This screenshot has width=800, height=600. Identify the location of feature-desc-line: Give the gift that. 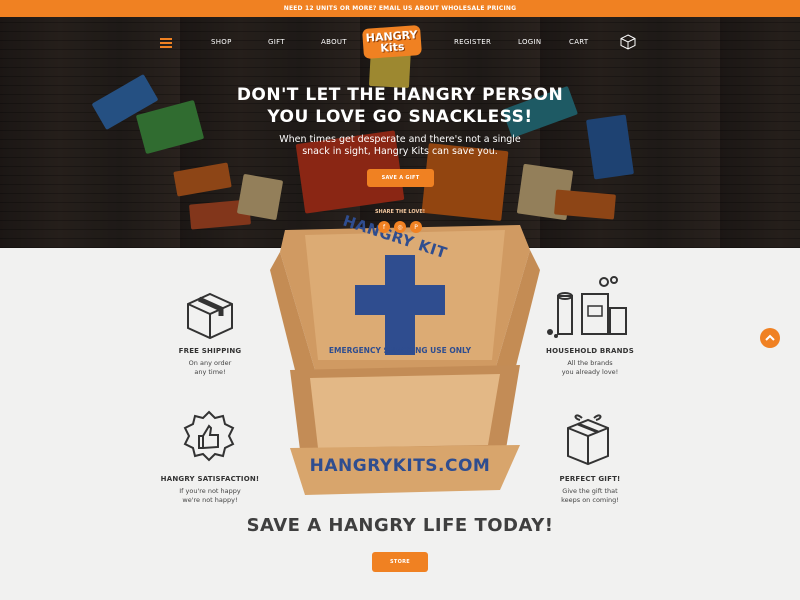
(590, 491).